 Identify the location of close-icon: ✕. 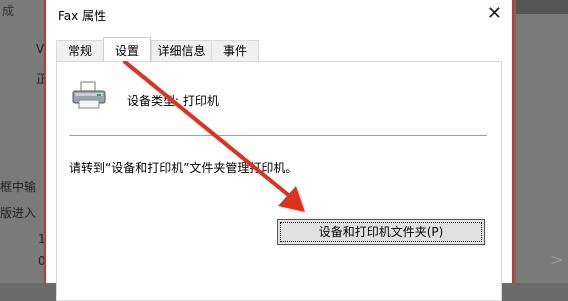
(494, 14).